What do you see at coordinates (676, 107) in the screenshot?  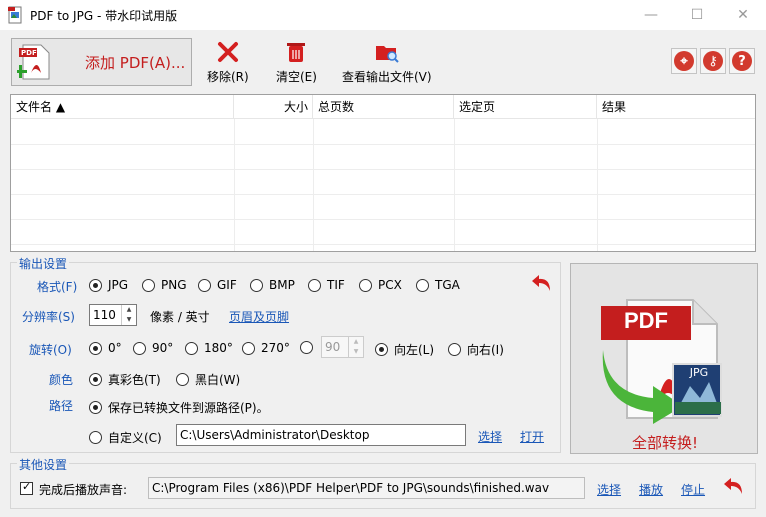 I see `column-result: 结果` at bounding box center [676, 107].